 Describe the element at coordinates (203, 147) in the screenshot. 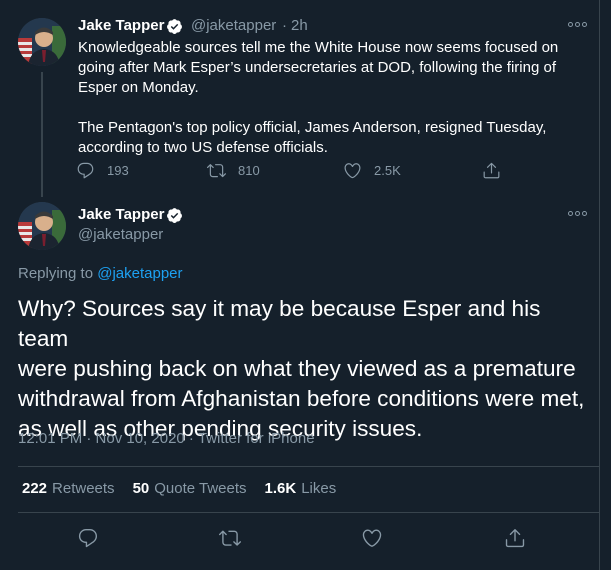

I see `tweet-text-line: according to two US defense officials.` at that location.